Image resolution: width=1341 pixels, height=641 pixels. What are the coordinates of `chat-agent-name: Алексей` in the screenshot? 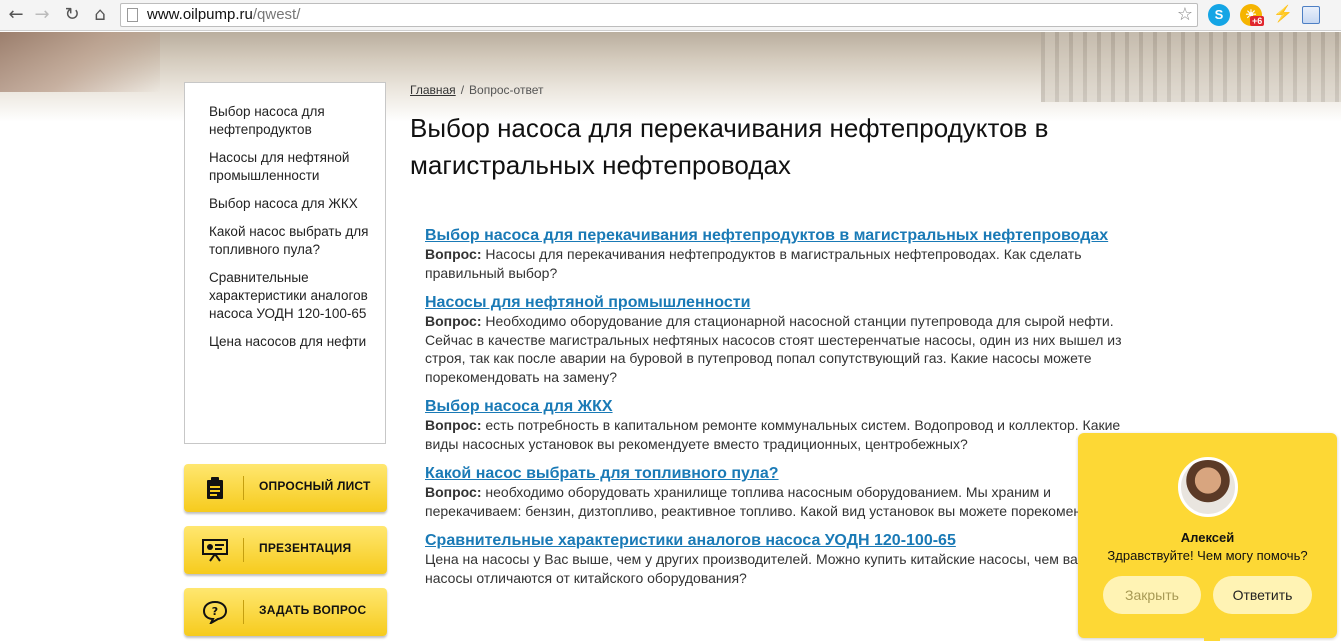 It's located at (1207, 537).